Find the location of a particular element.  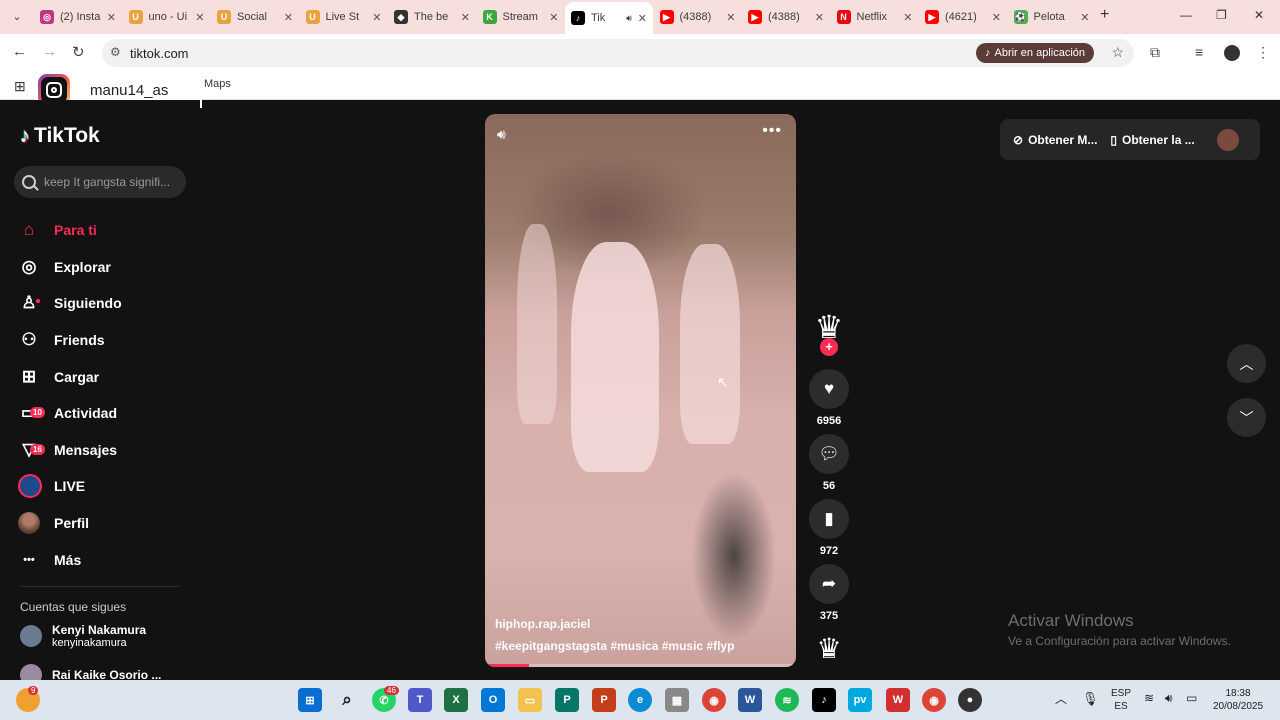

media-controls-icon: ≡ is located at coordinates (1199, 52).